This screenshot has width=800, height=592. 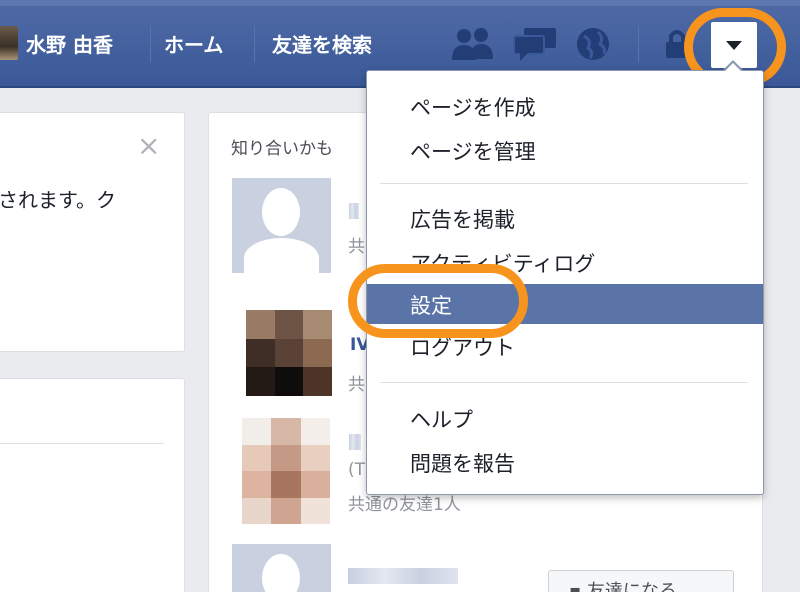 What do you see at coordinates (148, 146) in the screenshot?
I see `close-icon: ×` at bounding box center [148, 146].